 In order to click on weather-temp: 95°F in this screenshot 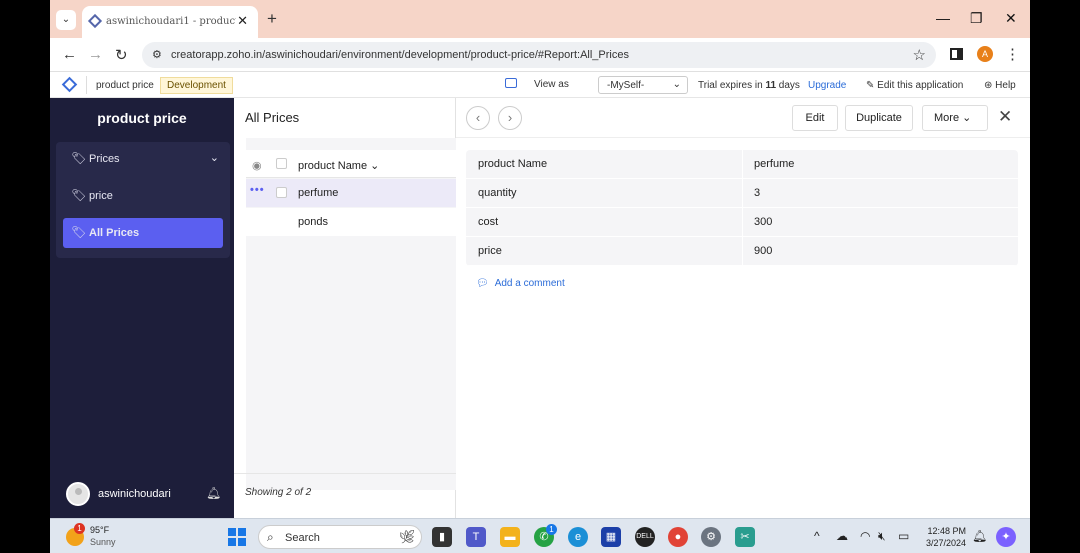, I will do `click(99, 530)`.